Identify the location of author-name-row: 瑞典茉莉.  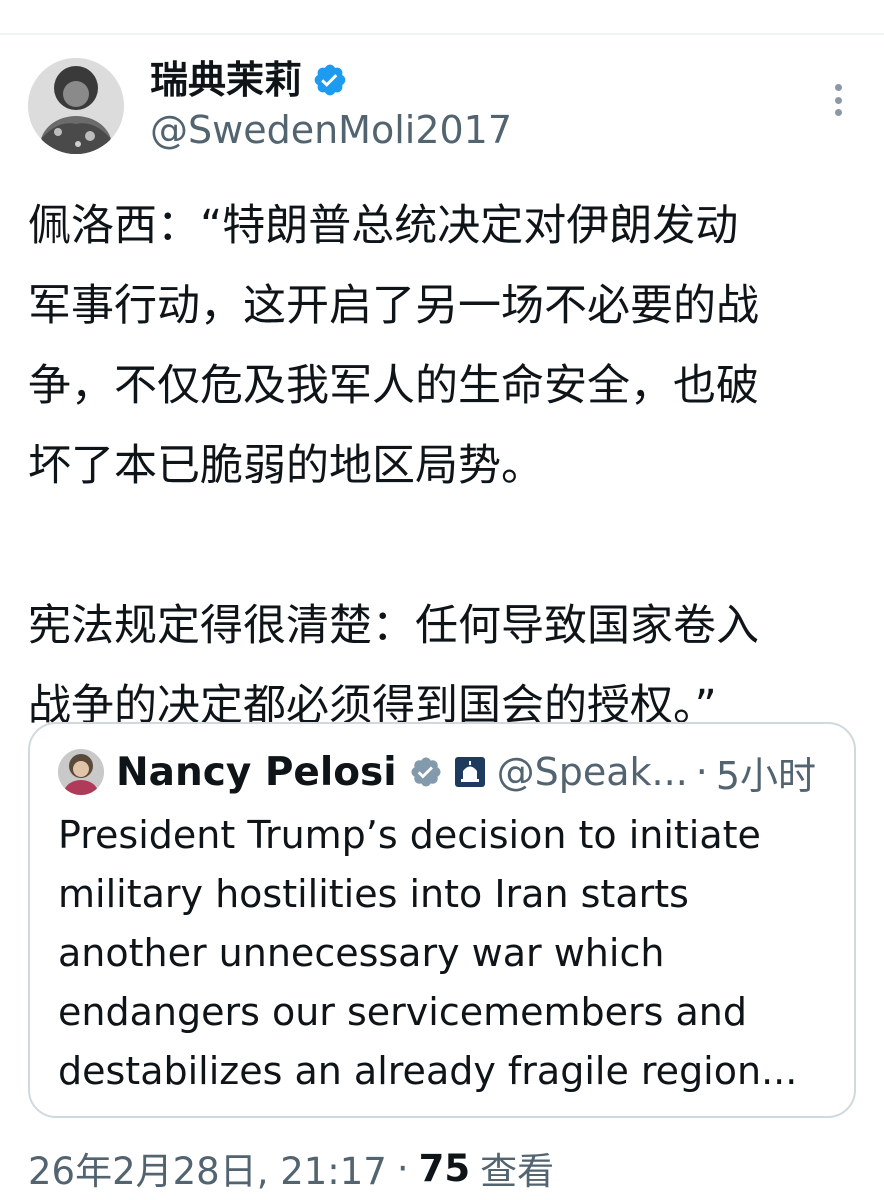
(249, 80).